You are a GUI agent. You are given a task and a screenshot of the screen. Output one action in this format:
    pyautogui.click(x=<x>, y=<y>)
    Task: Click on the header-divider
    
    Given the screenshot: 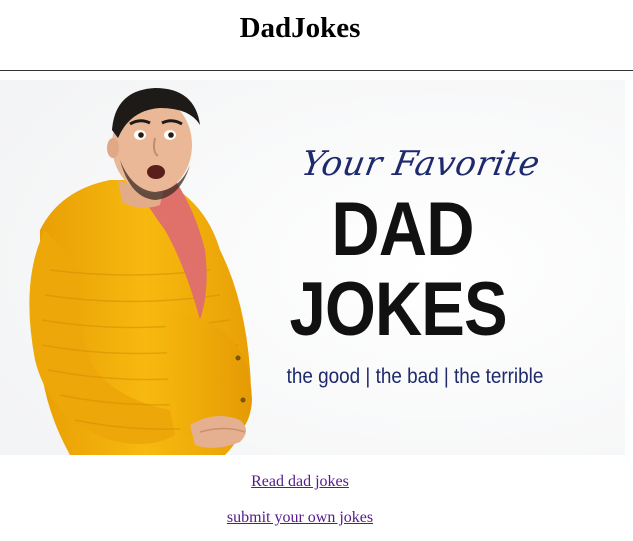 What is the action you would take?
    pyautogui.click(x=316, y=70)
    